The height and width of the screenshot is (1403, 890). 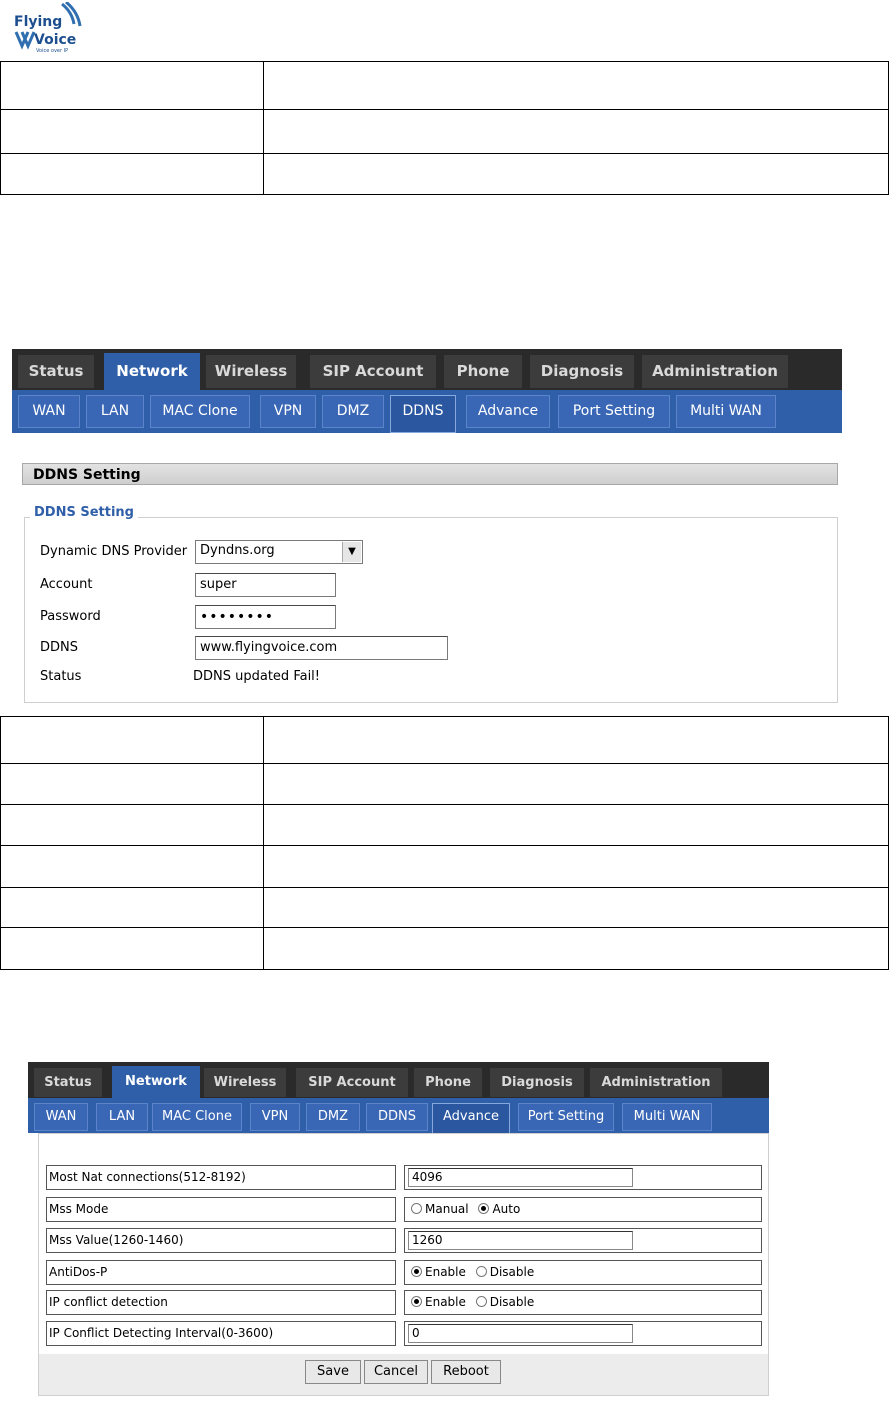 I want to click on subtab-lan: LAN, so click(x=115, y=411).